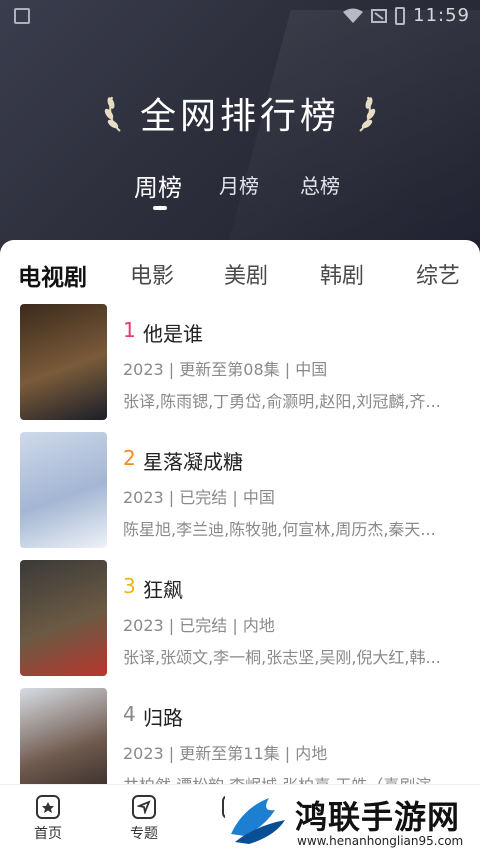  I want to click on nav-home: 首页, so click(48, 819).